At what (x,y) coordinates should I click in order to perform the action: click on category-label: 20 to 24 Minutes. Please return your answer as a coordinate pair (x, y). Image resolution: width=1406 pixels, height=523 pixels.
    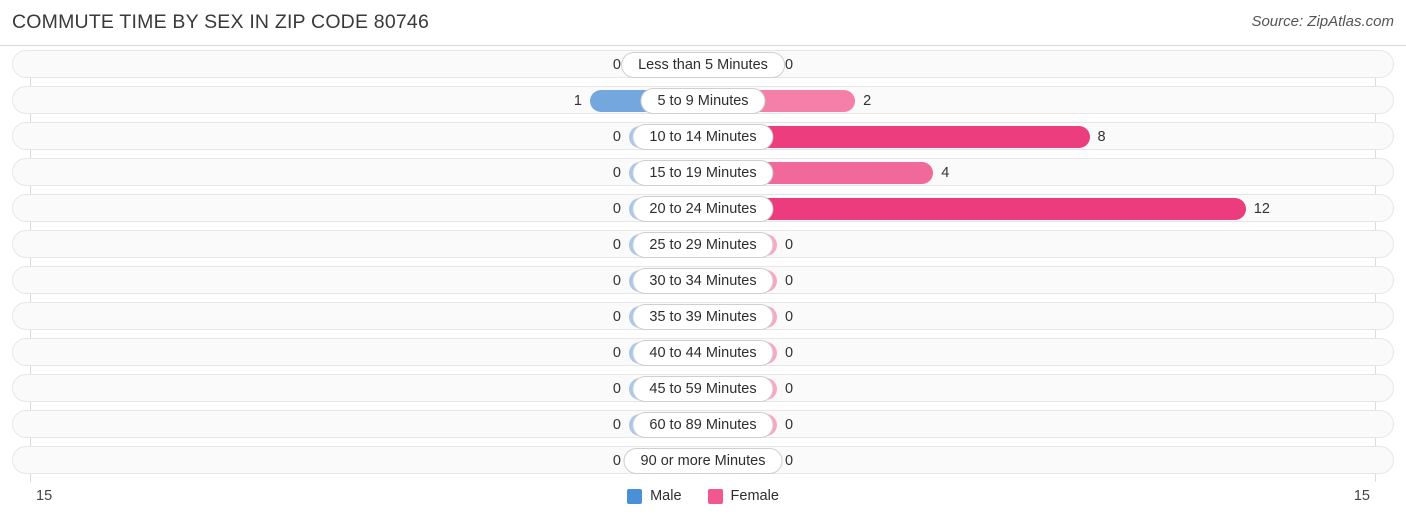
    Looking at the image, I should click on (703, 209).